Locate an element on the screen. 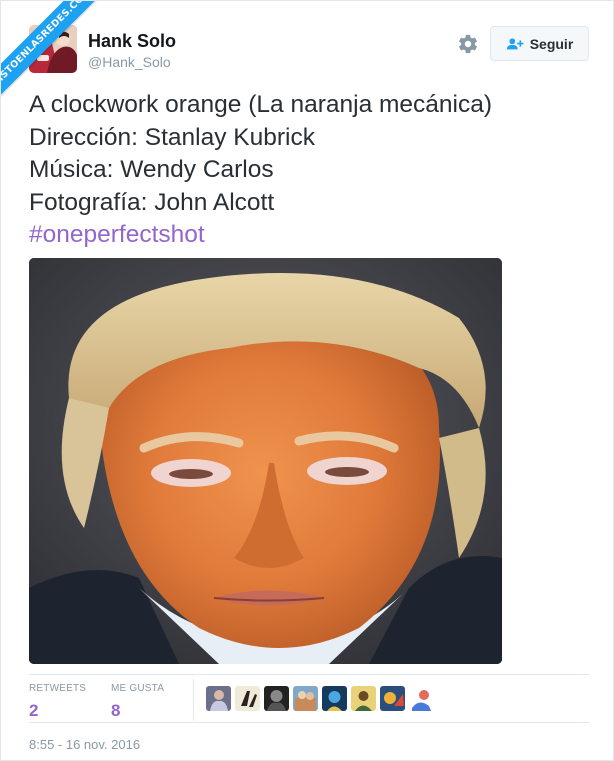 The height and width of the screenshot is (761, 614). add-user-icon is located at coordinates (515, 43).